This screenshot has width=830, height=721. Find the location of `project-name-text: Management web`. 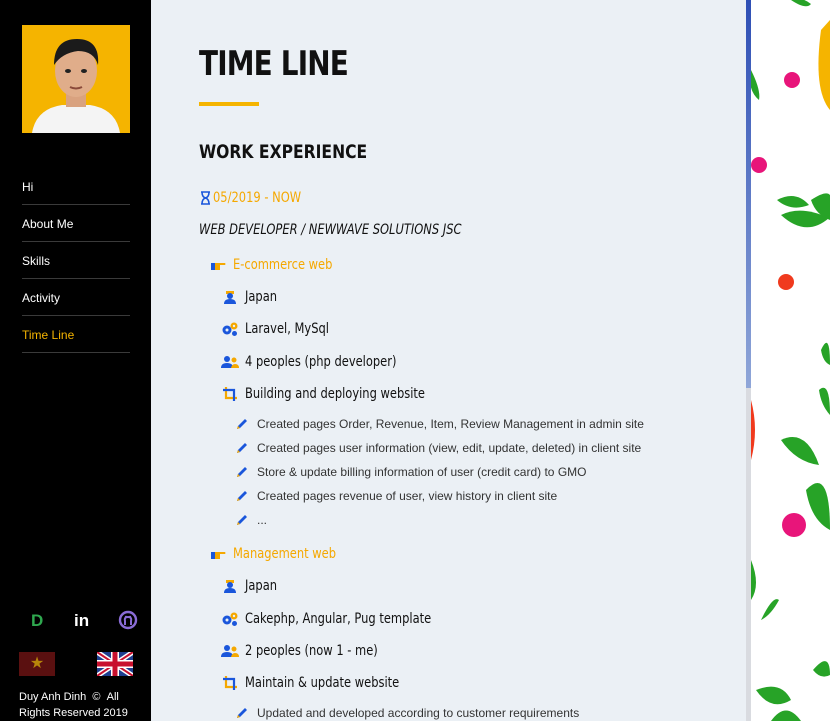

project-name-text: Management web is located at coordinates (285, 554).